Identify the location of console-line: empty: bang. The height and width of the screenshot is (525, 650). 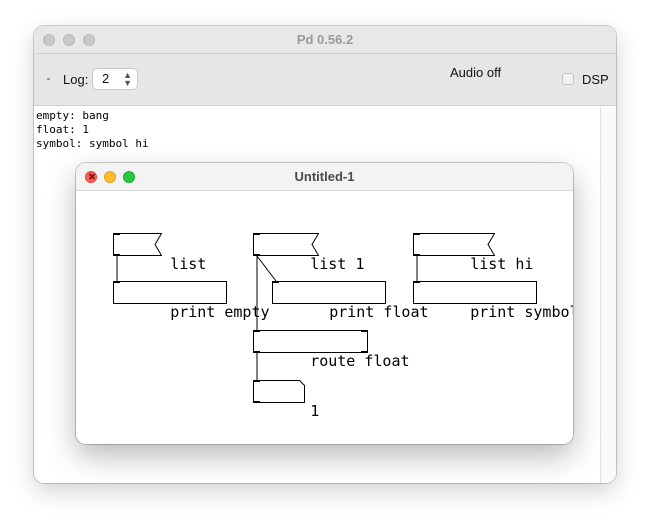
(72, 115).